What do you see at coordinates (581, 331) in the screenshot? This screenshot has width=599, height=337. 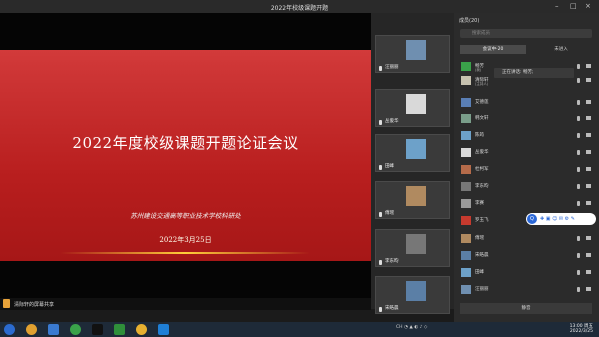 I see `clock-date: 2022/3/25` at bounding box center [581, 331].